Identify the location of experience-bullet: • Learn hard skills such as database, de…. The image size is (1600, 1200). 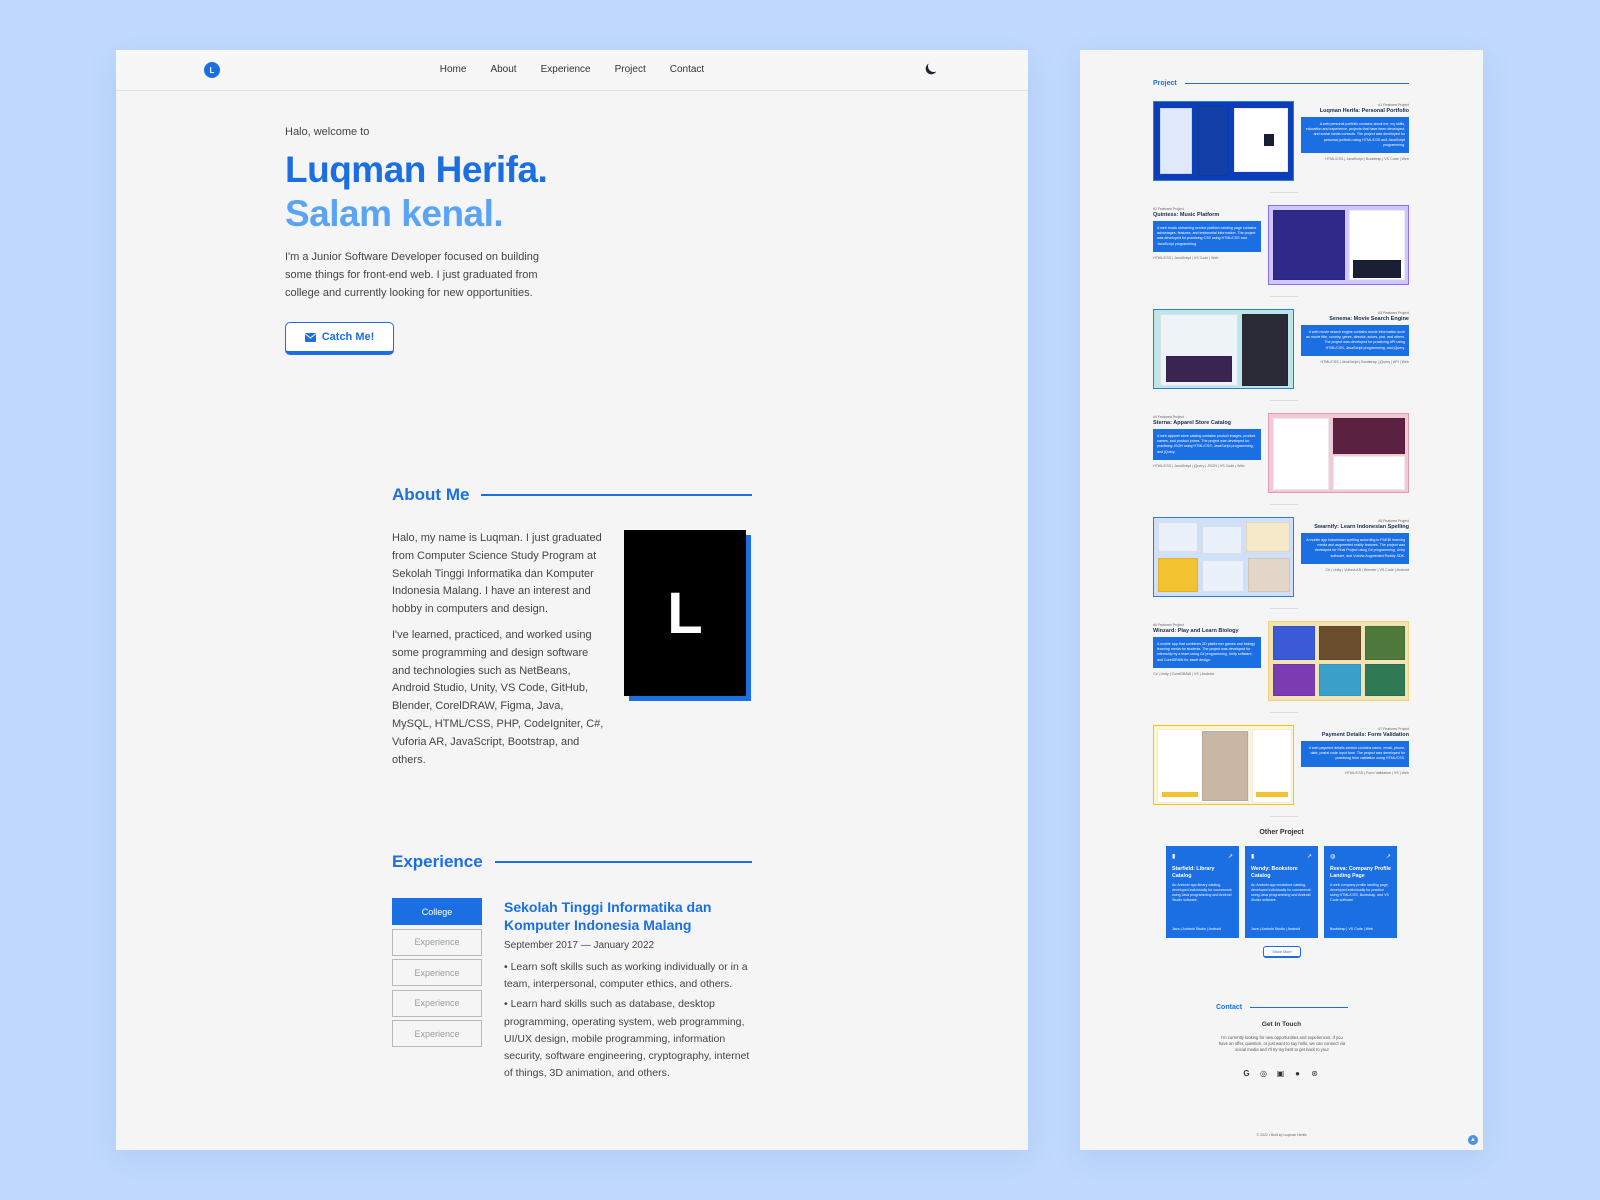
(627, 1039).